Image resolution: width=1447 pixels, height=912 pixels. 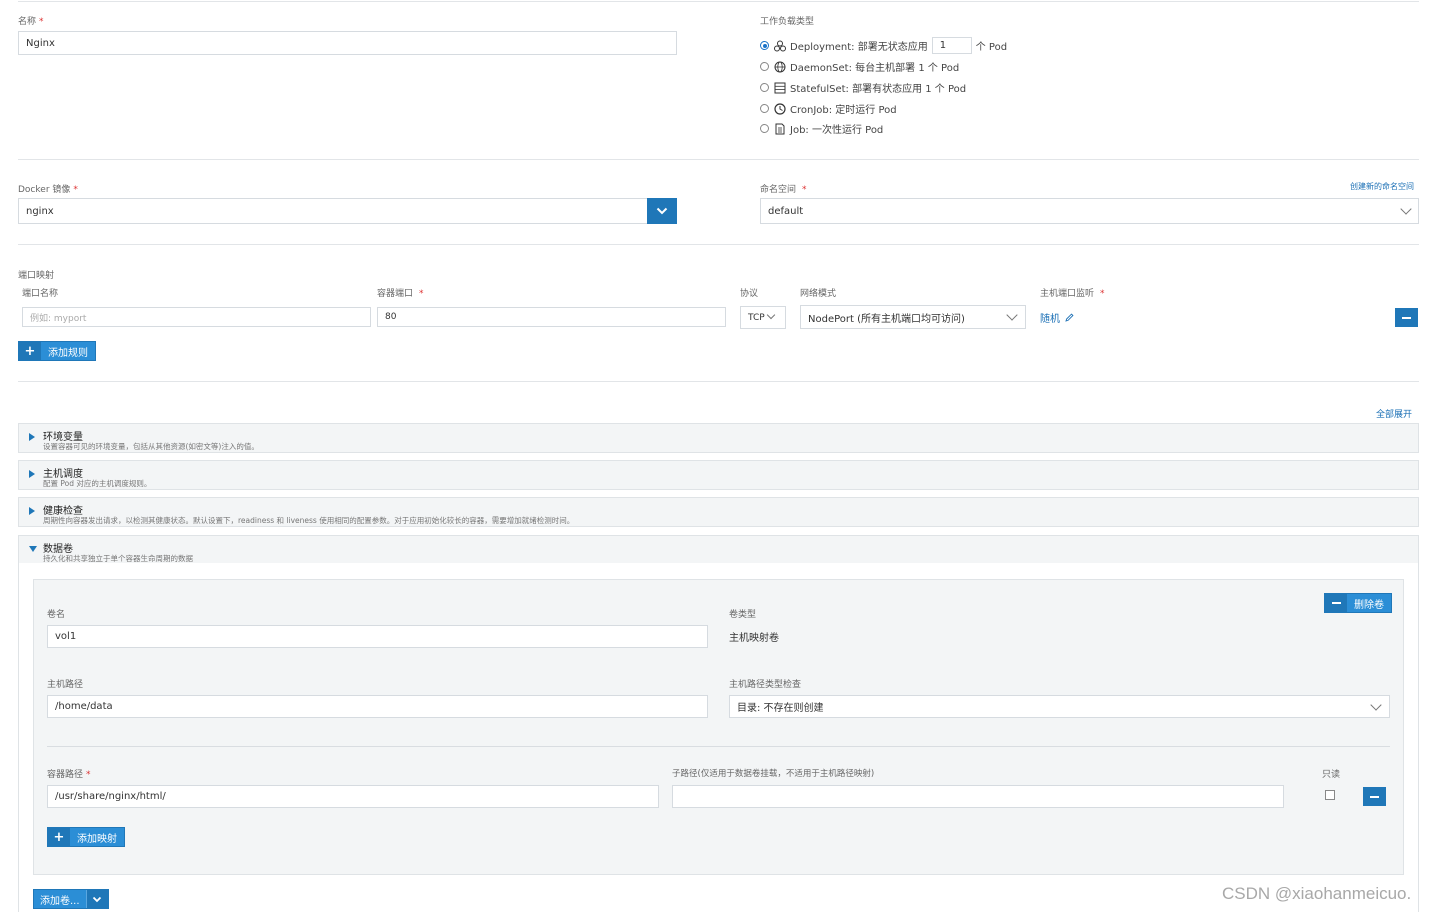 I want to click on radio-deployment, so click(x=764, y=45).